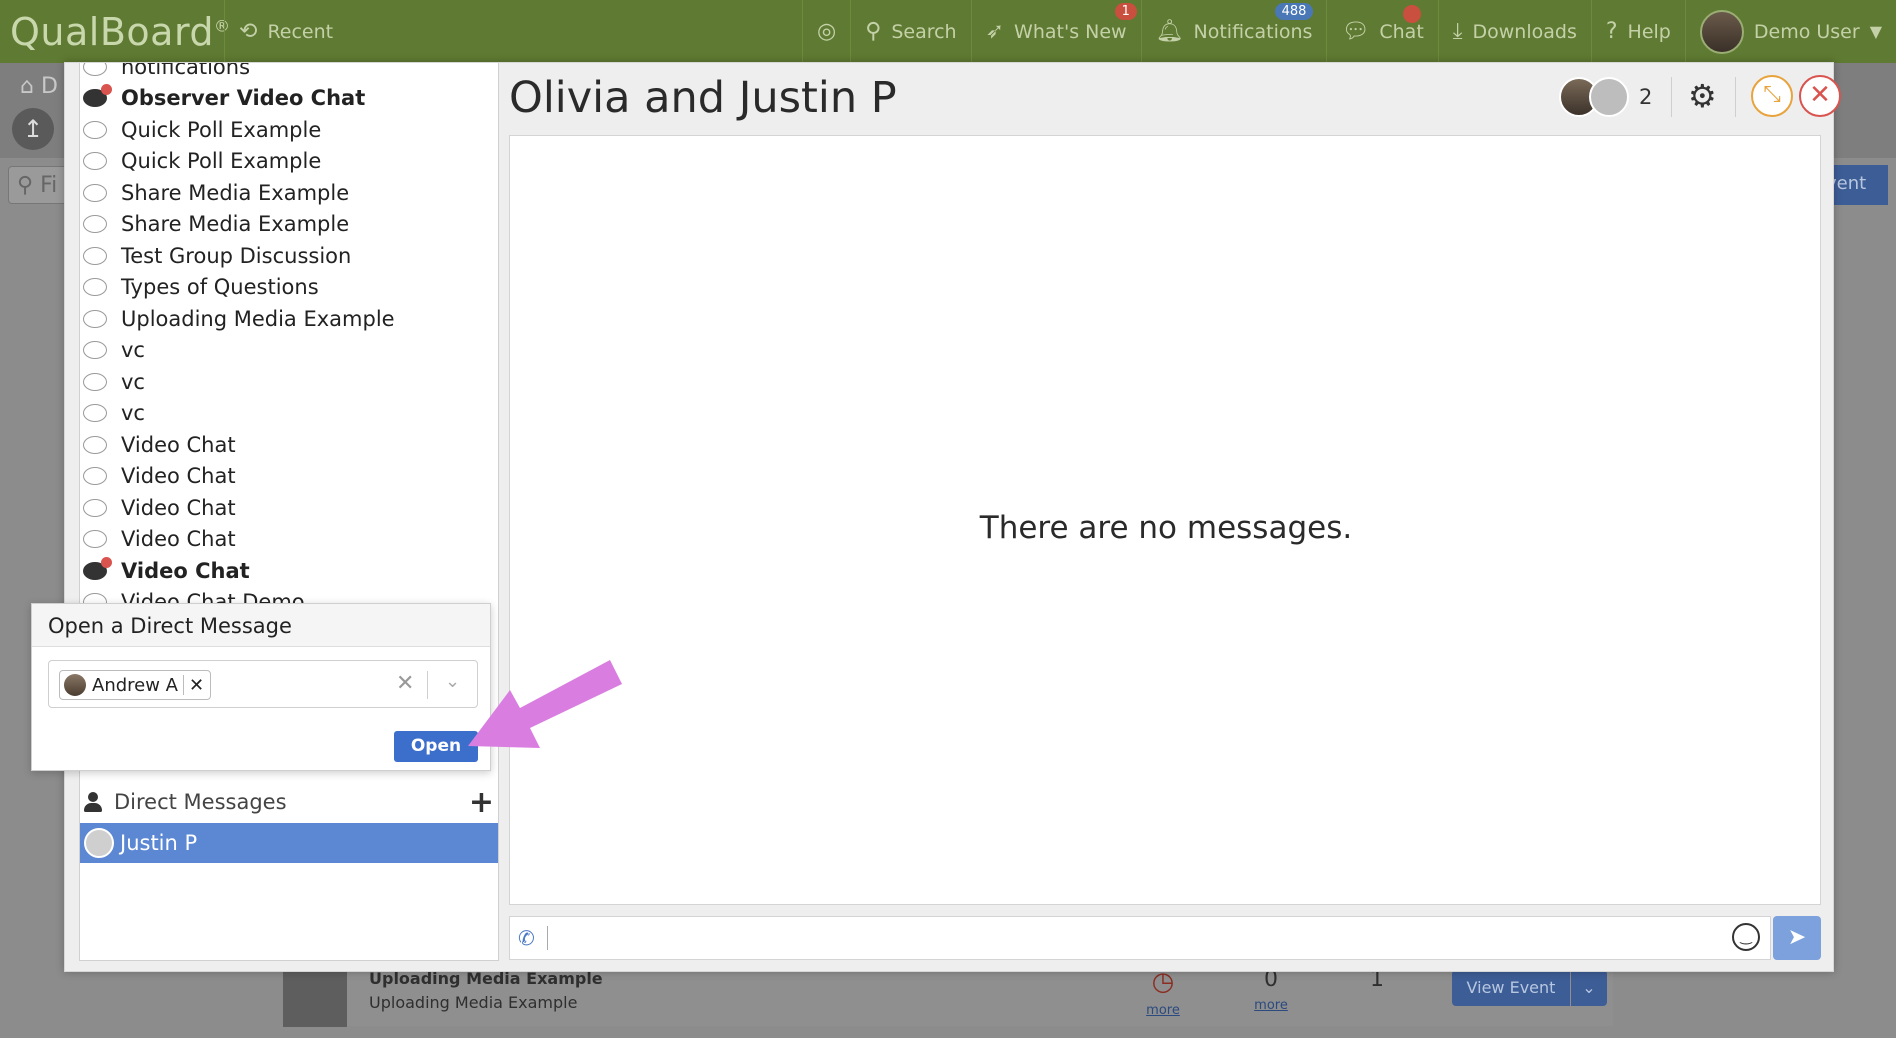 The height and width of the screenshot is (1038, 1896). What do you see at coordinates (1140, 938) in the screenshot?
I see `message-input: ✆ ‿` at bounding box center [1140, 938].